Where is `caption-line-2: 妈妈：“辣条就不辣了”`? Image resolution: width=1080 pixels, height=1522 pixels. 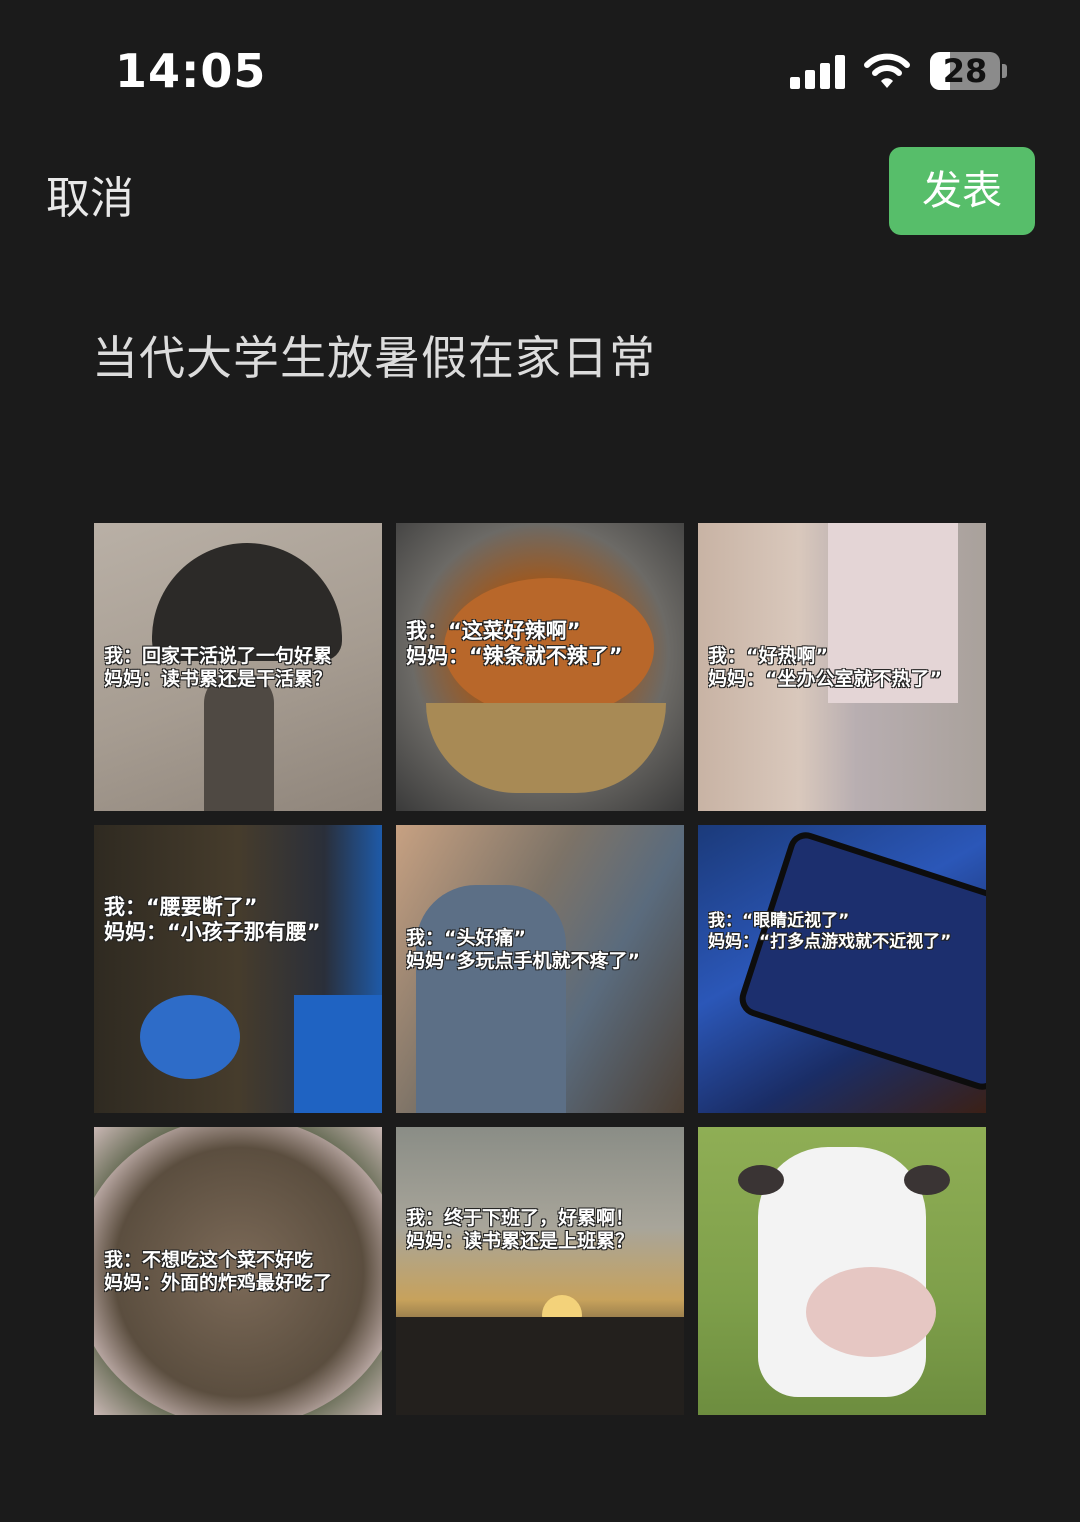 caption-line-2: 妈妈：“辣条就不辣了” is located at coordinates (514, 656).